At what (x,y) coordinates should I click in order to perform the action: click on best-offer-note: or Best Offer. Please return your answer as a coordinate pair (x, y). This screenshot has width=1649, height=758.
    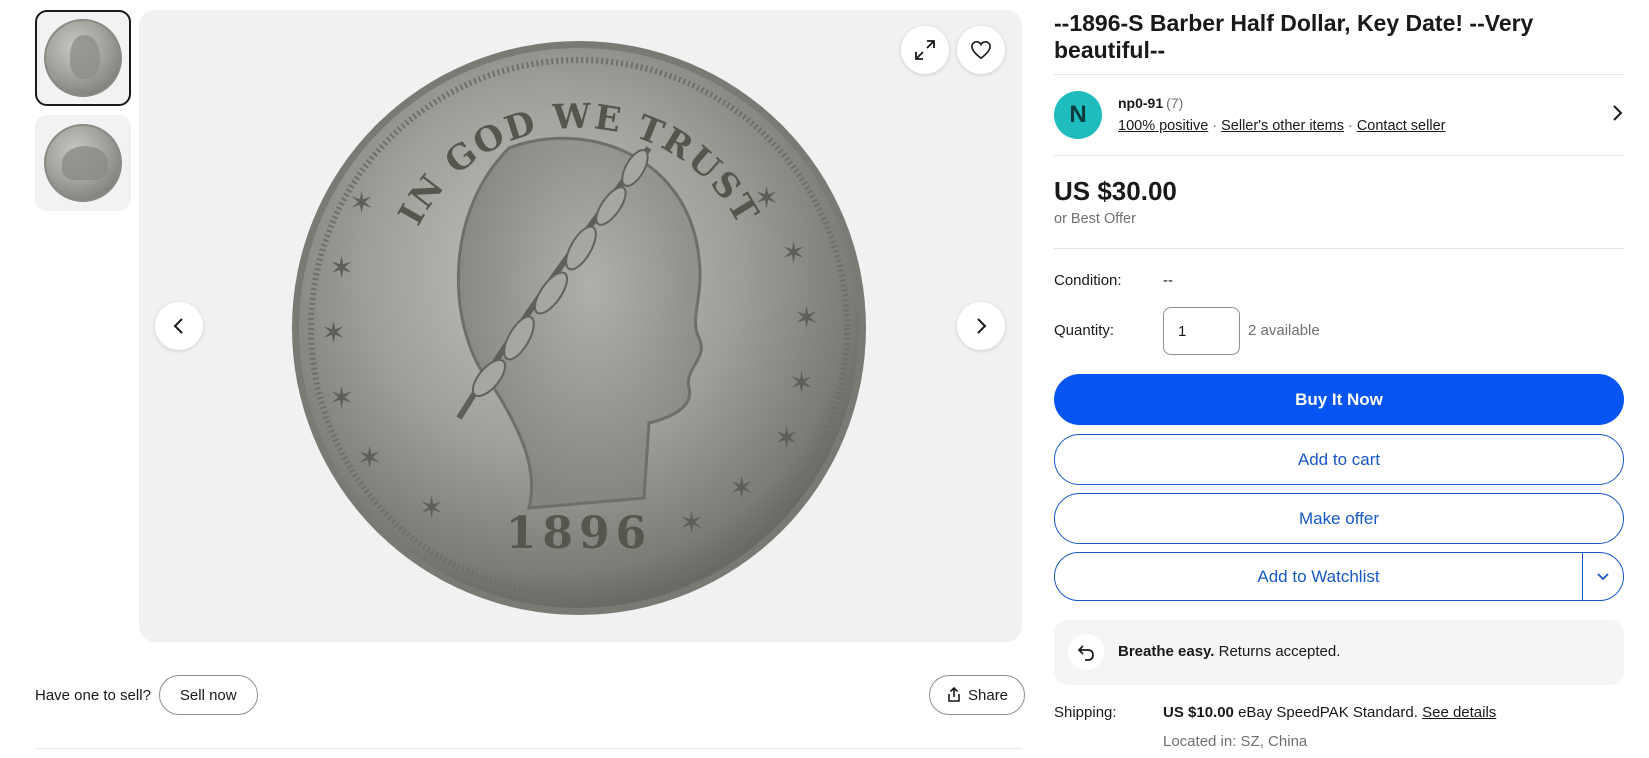
    Looking at the image, I should click on (1095, 219).